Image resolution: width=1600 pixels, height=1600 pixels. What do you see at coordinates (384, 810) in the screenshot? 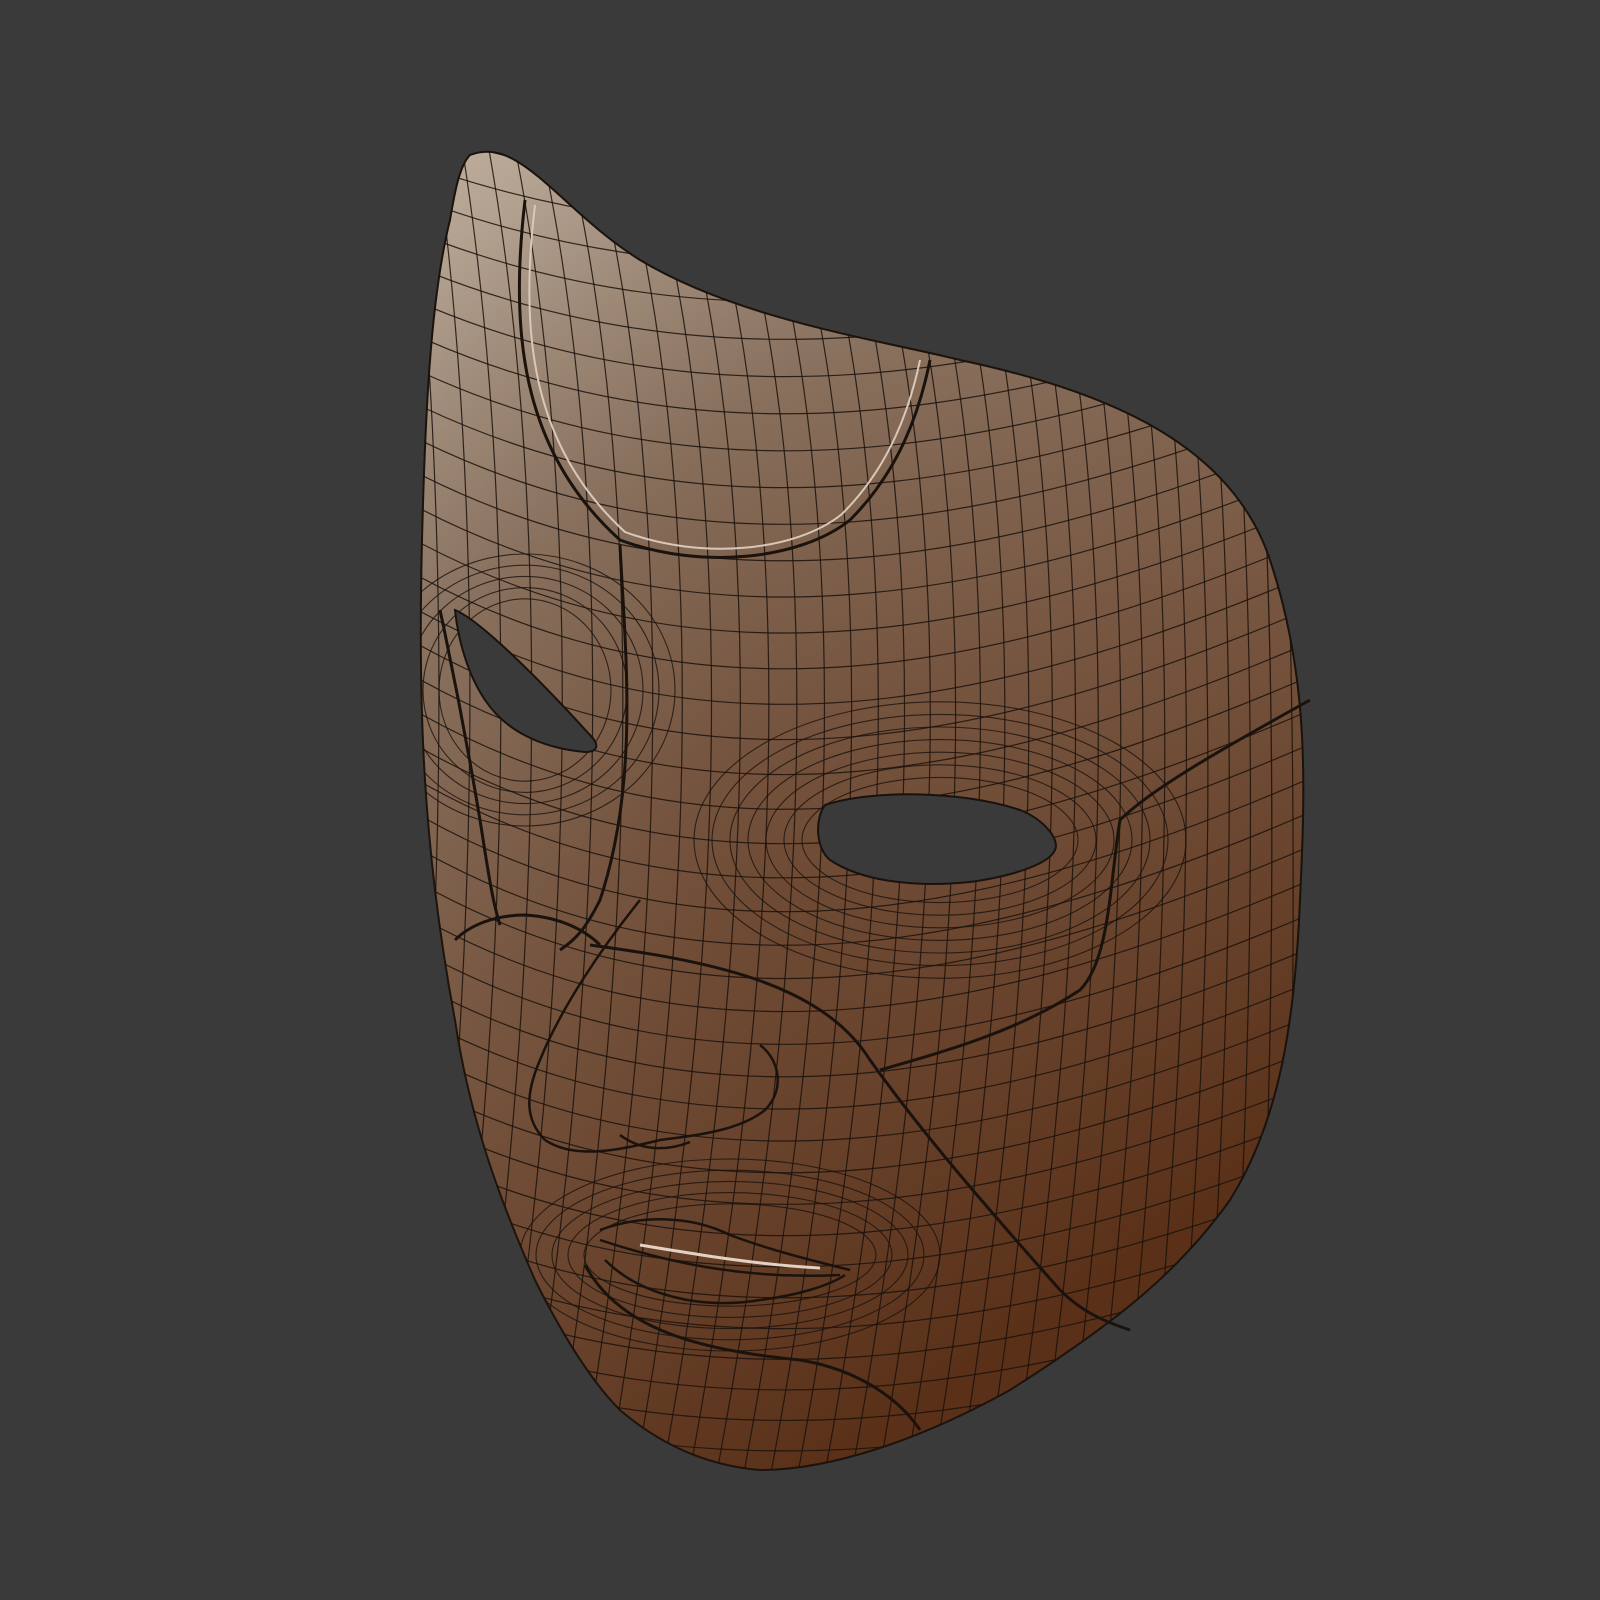
I see `wire-edge-vertical` at bounding box center [384, 810].